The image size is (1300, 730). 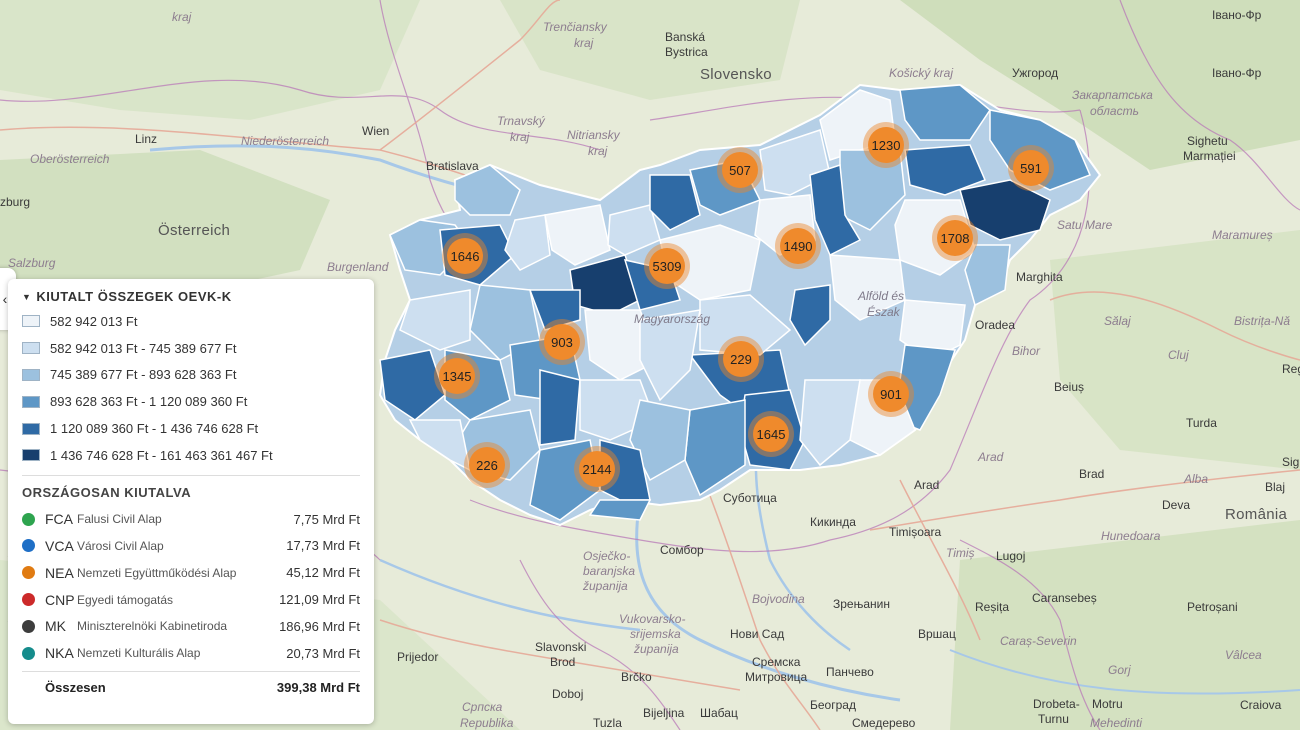 I want to click on cluster-count: 1708, so click(x=955, y=238).